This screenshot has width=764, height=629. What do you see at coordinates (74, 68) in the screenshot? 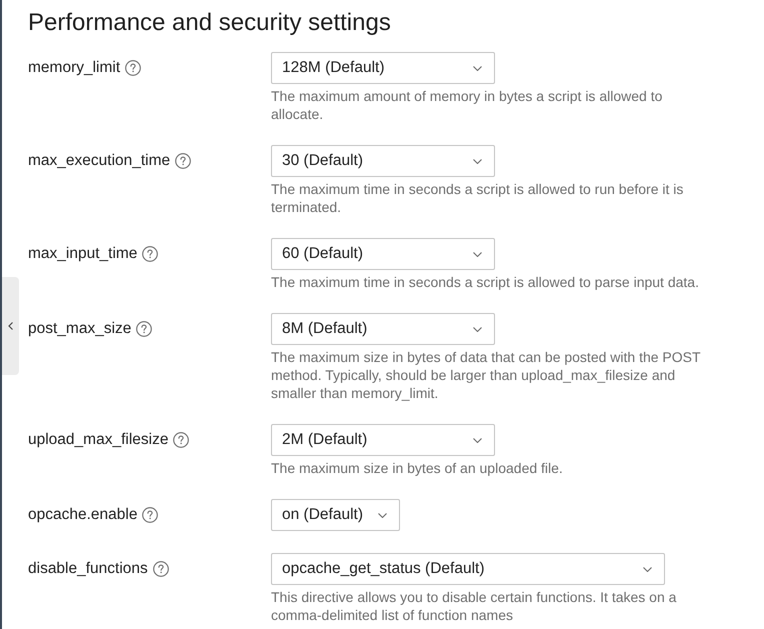
I see `setting-label: memory_limit` at bounding box center [74, 68].